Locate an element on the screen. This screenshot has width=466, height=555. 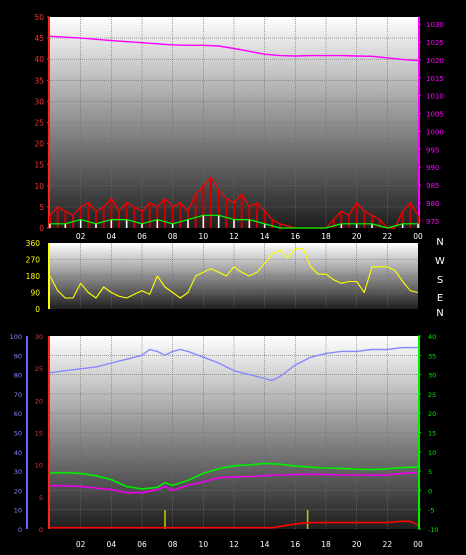
compass-label: S is located at coordinates (440, 280).